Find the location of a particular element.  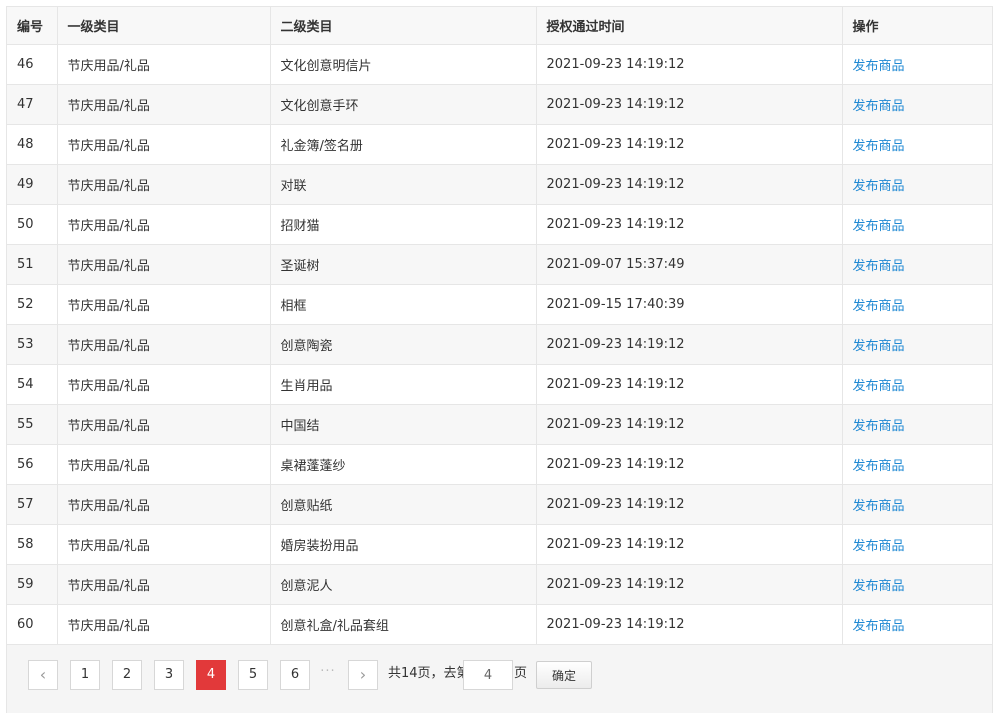

table-row: 54 节庆用品/礼品 生肖用品 2021-09-23 14:19:12 发布商品 is located at coordinates (499, 384).